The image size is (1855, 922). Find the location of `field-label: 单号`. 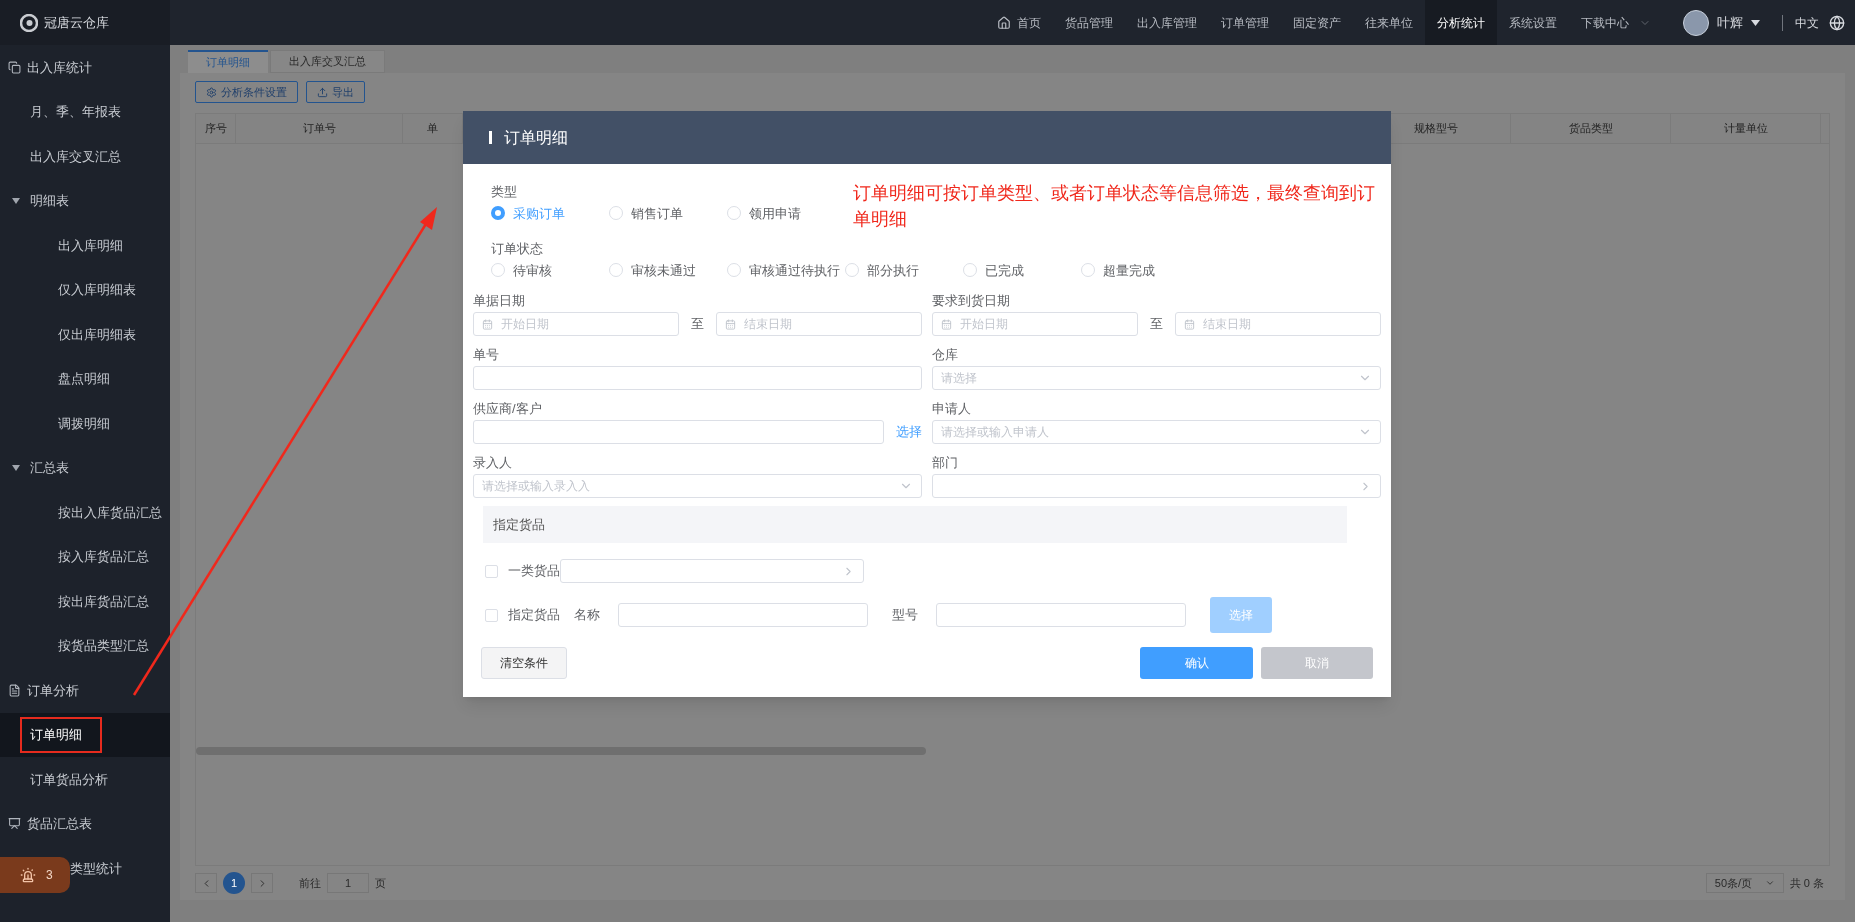

field-label: 单号 is located at coordinates (486, 355).